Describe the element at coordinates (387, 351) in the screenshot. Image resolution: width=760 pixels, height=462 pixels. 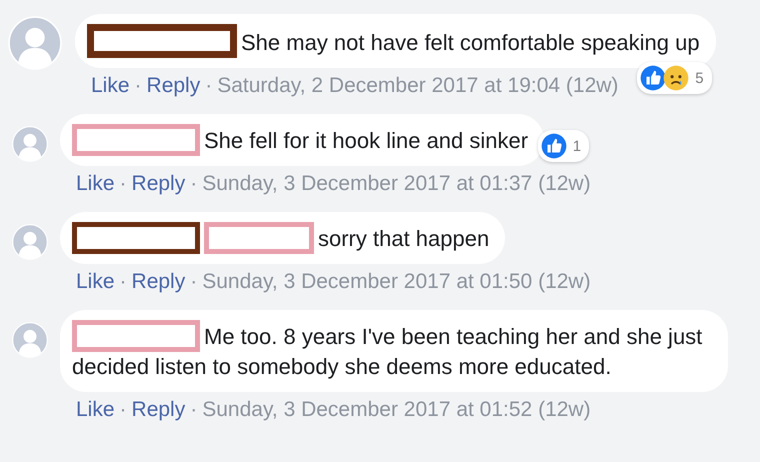
I see `comment-text: Me too. 8 years I've been teaching her and she just decided listen to somebody she deems more educated.` at that location.